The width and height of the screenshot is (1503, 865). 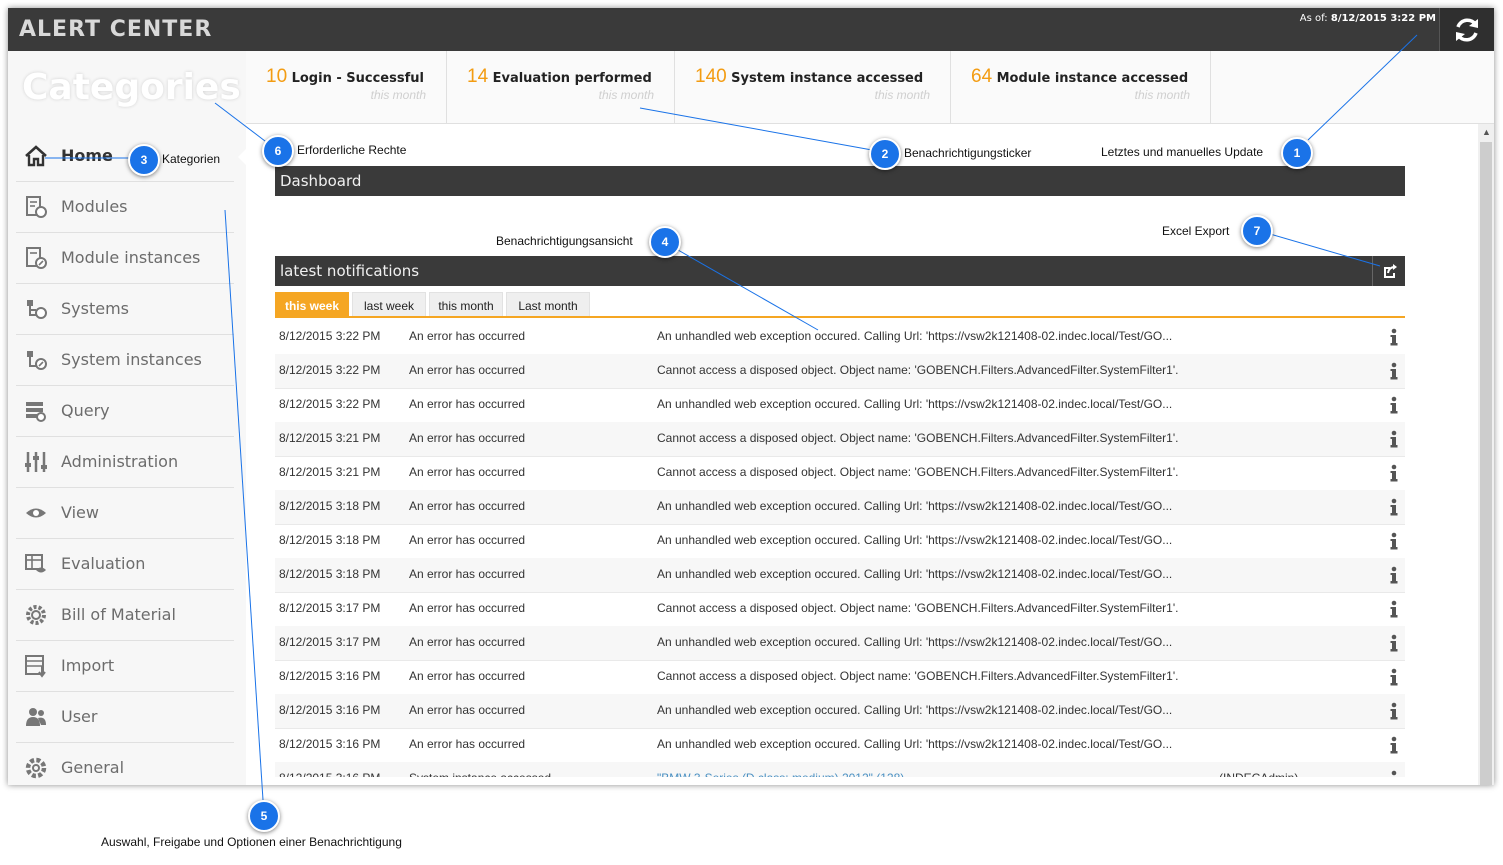 What do you see at coordinates (312, 304) in the screenshot?
I see `tab-this-week: this week` at bounding box center [312, 304].